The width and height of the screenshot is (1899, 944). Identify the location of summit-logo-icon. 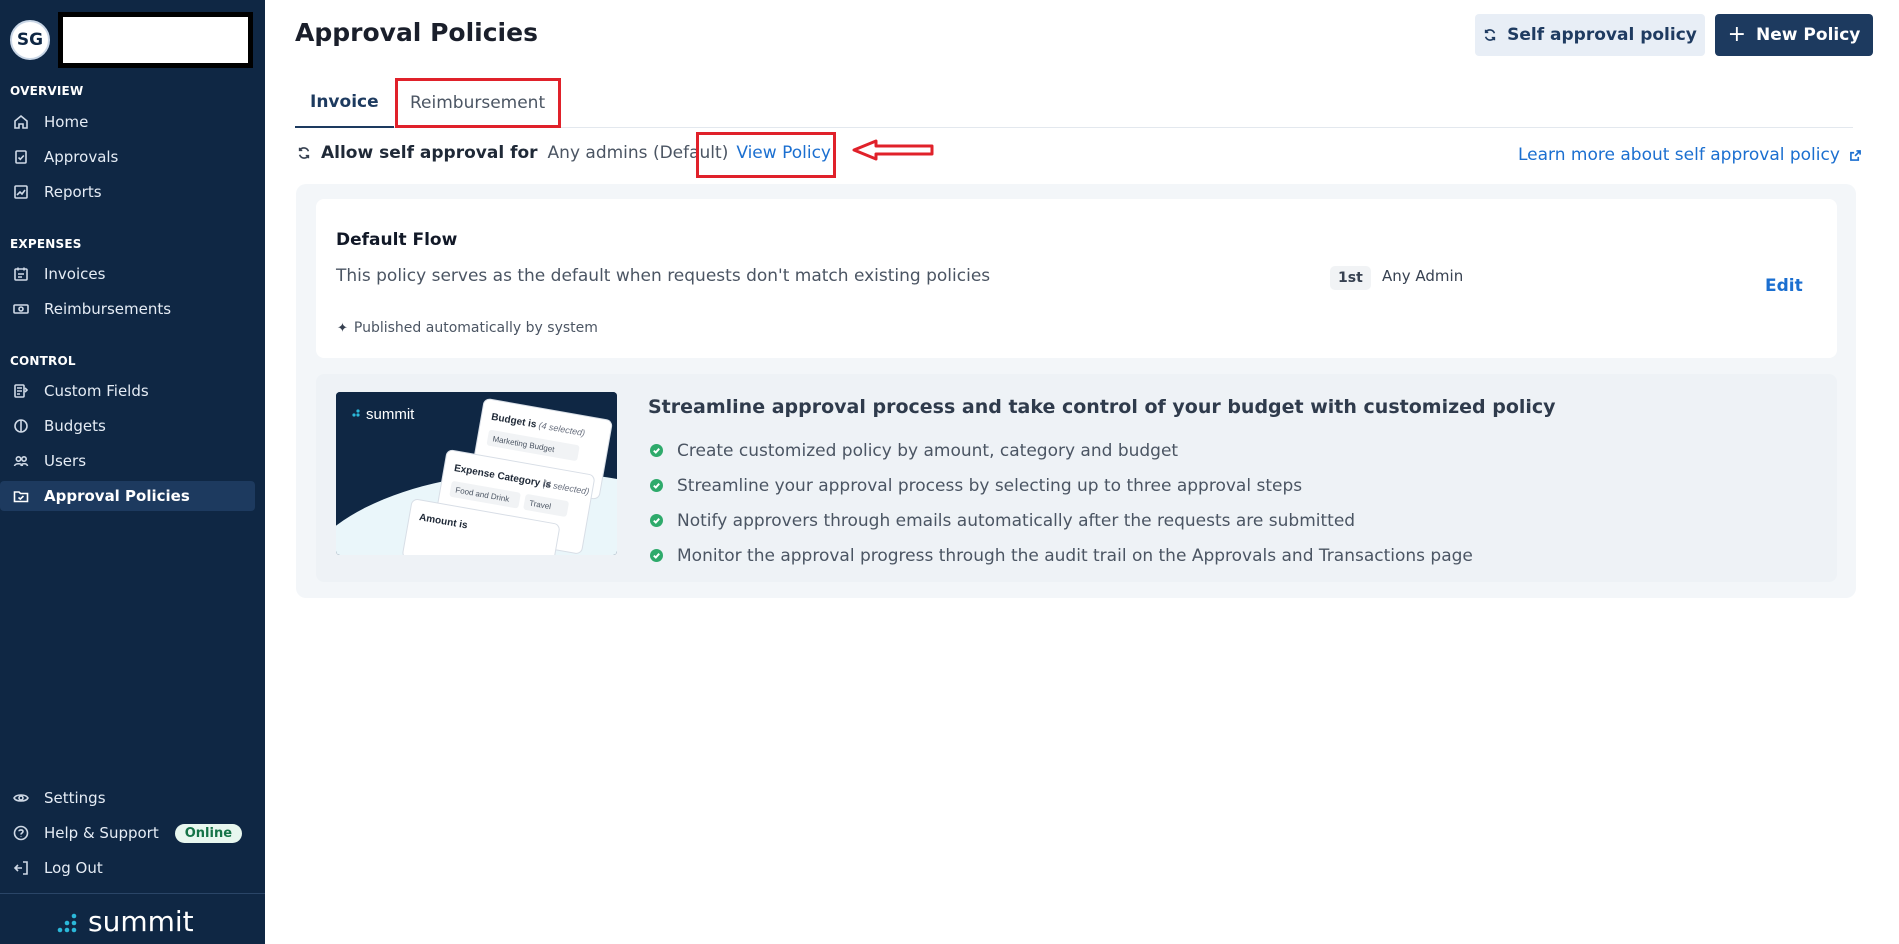
(67, 922).